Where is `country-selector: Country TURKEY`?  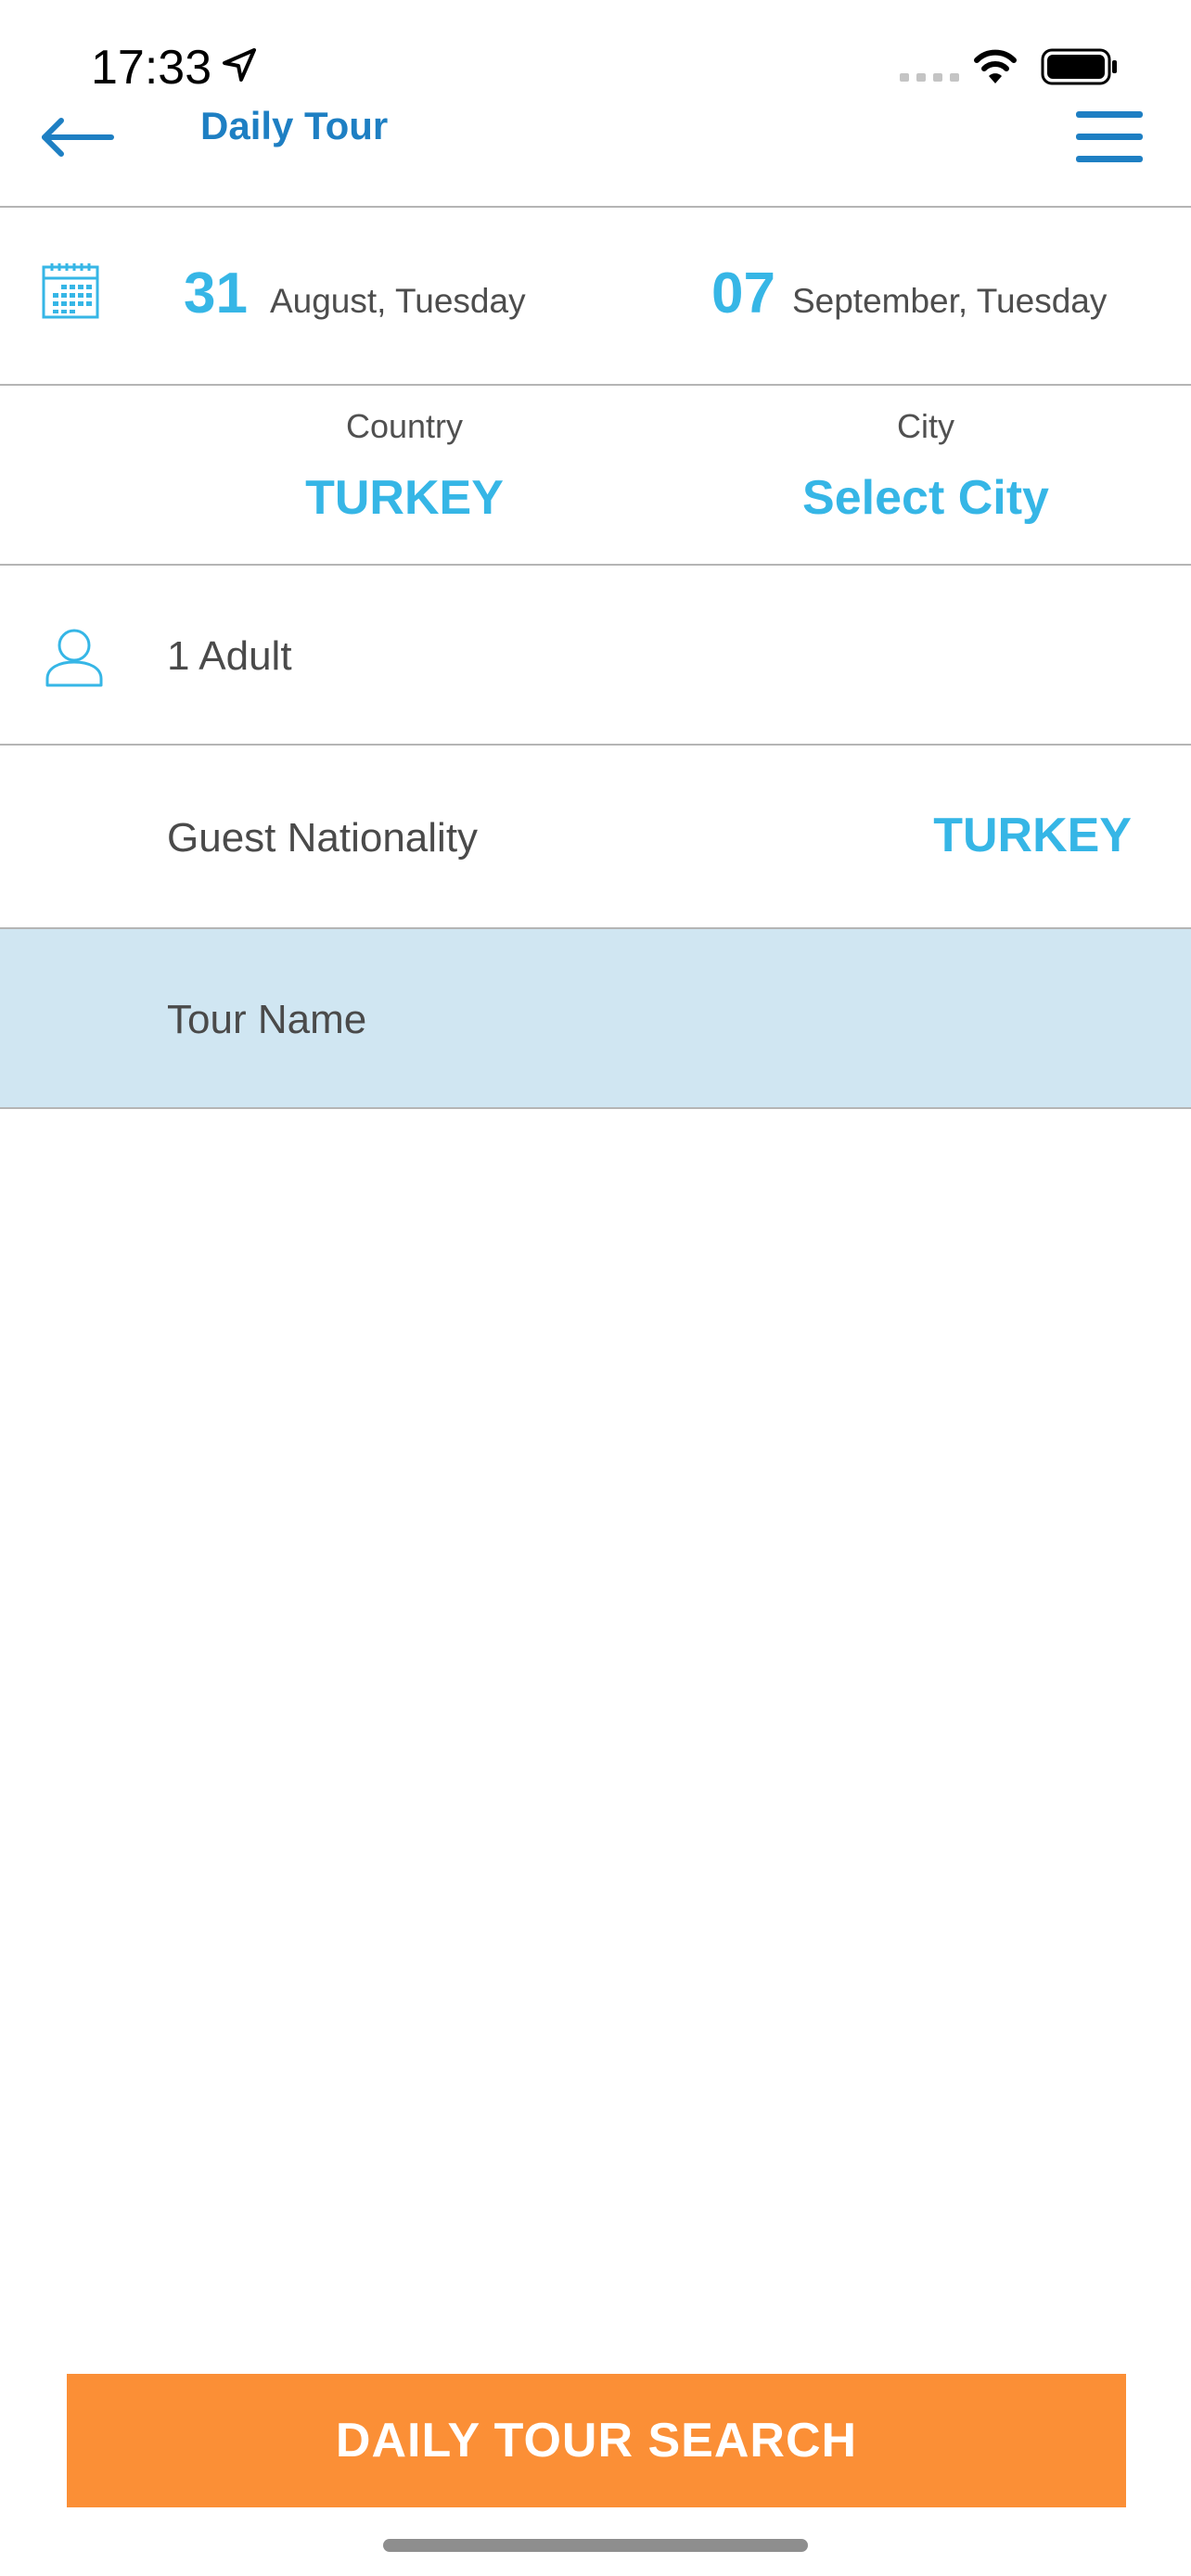 country-selector: Country TURKEY is located at coordinates (404, 467).